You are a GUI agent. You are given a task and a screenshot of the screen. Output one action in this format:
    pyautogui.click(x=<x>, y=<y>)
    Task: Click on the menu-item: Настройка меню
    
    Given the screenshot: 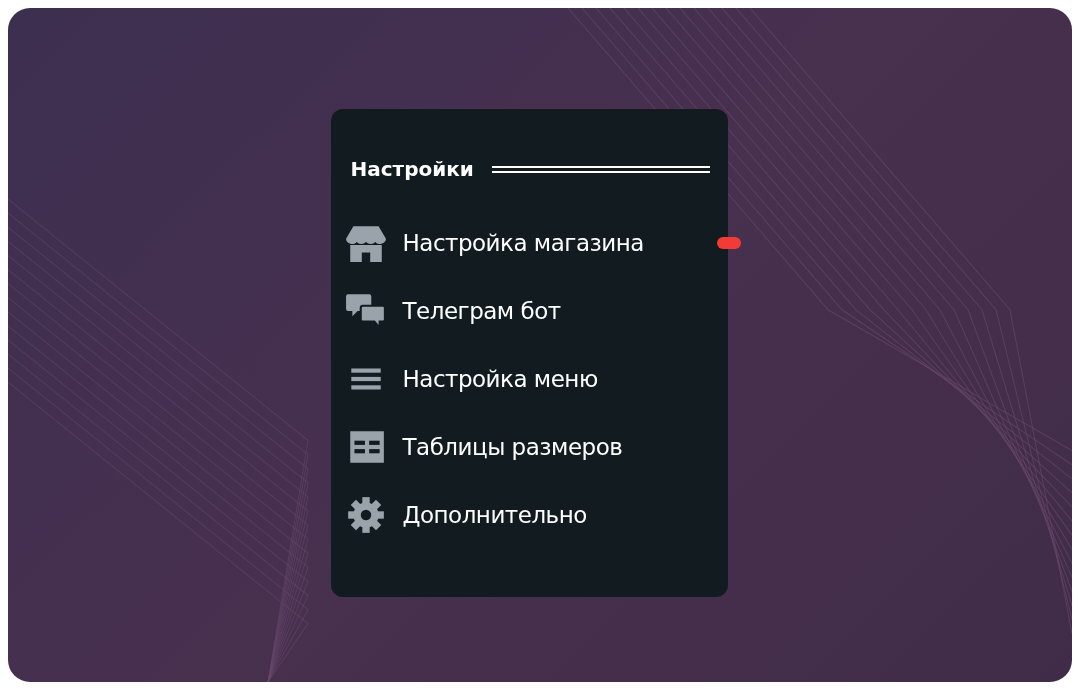 What is the action you would take?
    pyautogui.click(x=527, y=379)
    